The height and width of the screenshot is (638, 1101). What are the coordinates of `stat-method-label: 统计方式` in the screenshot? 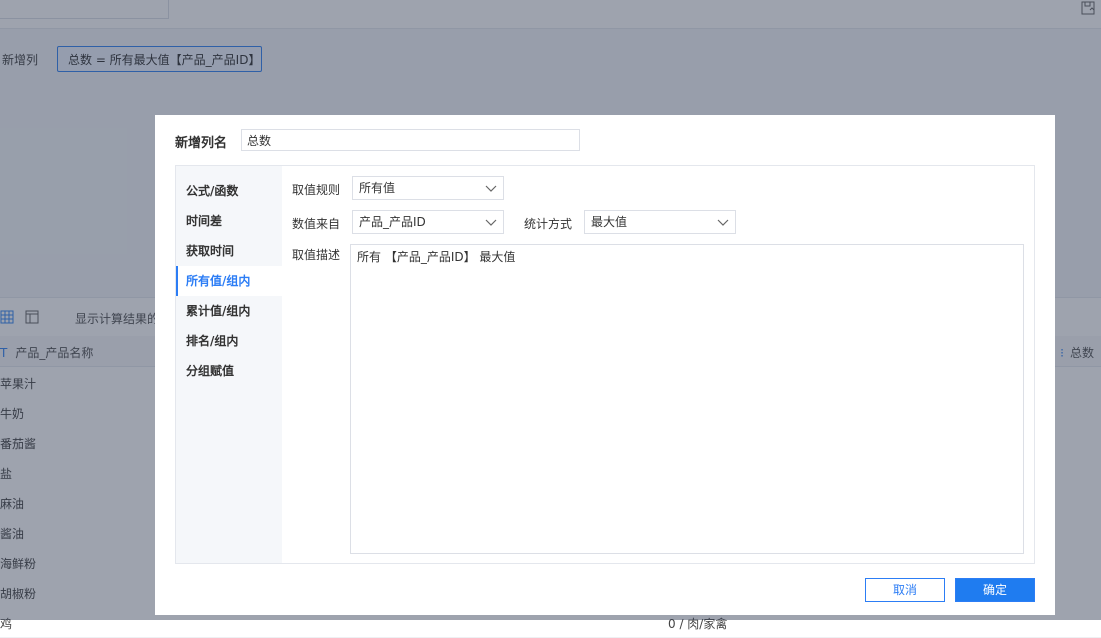 It's located at (548, 224).